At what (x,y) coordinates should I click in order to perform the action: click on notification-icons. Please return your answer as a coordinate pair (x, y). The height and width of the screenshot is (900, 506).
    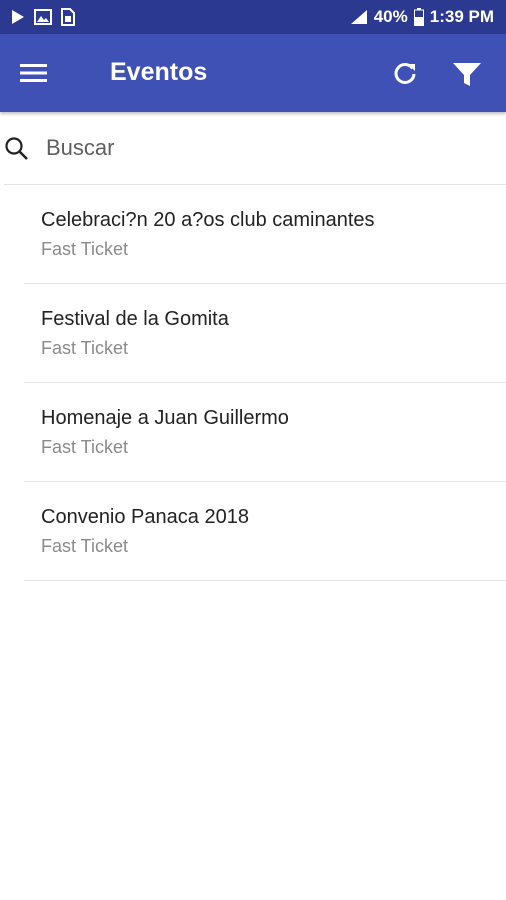
    Looking at the image, I should click on (43, 17).